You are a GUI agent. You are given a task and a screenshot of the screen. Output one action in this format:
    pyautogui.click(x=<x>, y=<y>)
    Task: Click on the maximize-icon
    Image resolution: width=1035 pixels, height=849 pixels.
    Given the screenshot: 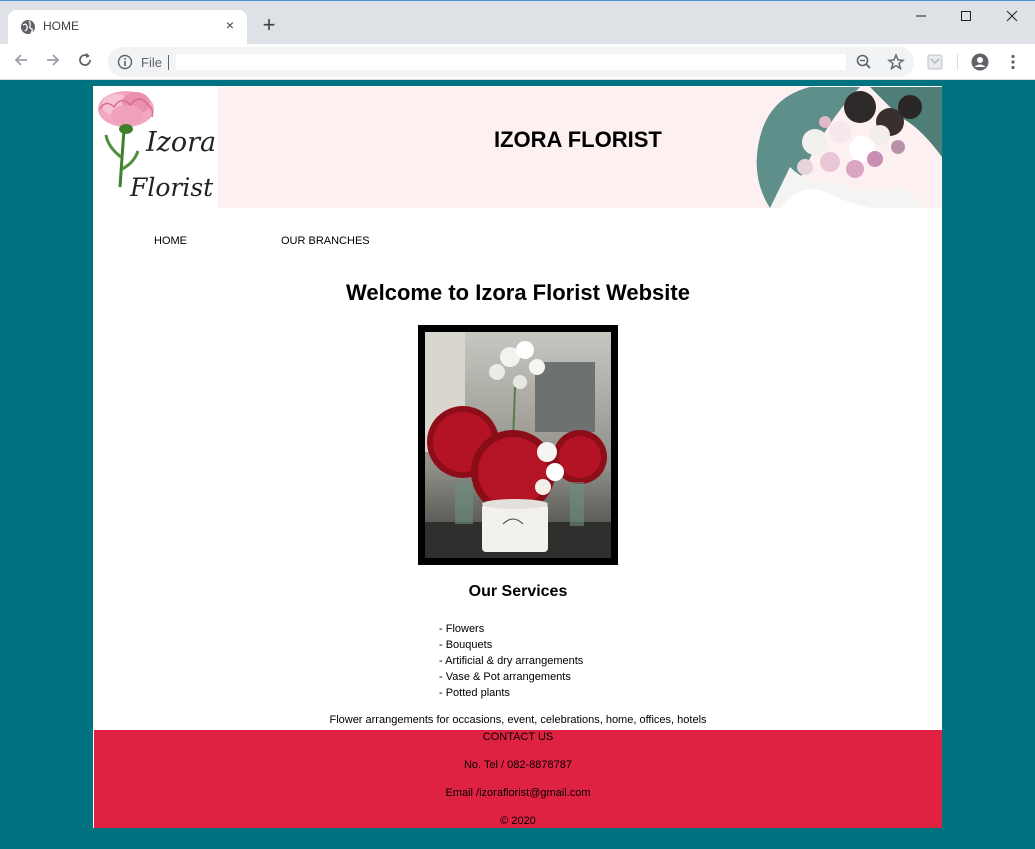 What is the action you would take?
    pyautogui.click(x=966, y=17)
    